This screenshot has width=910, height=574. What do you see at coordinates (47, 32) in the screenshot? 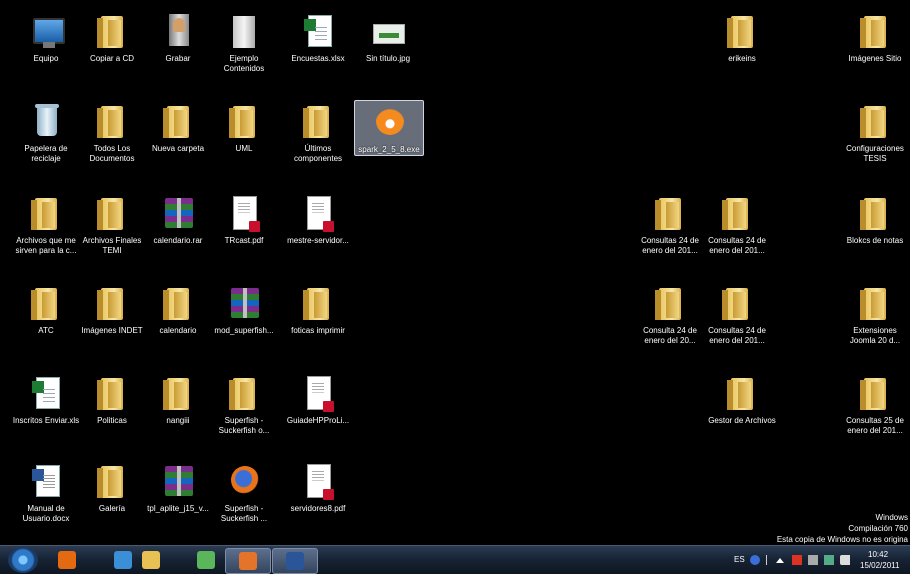
I see `computer-icon` at bounding box center [47, 32].